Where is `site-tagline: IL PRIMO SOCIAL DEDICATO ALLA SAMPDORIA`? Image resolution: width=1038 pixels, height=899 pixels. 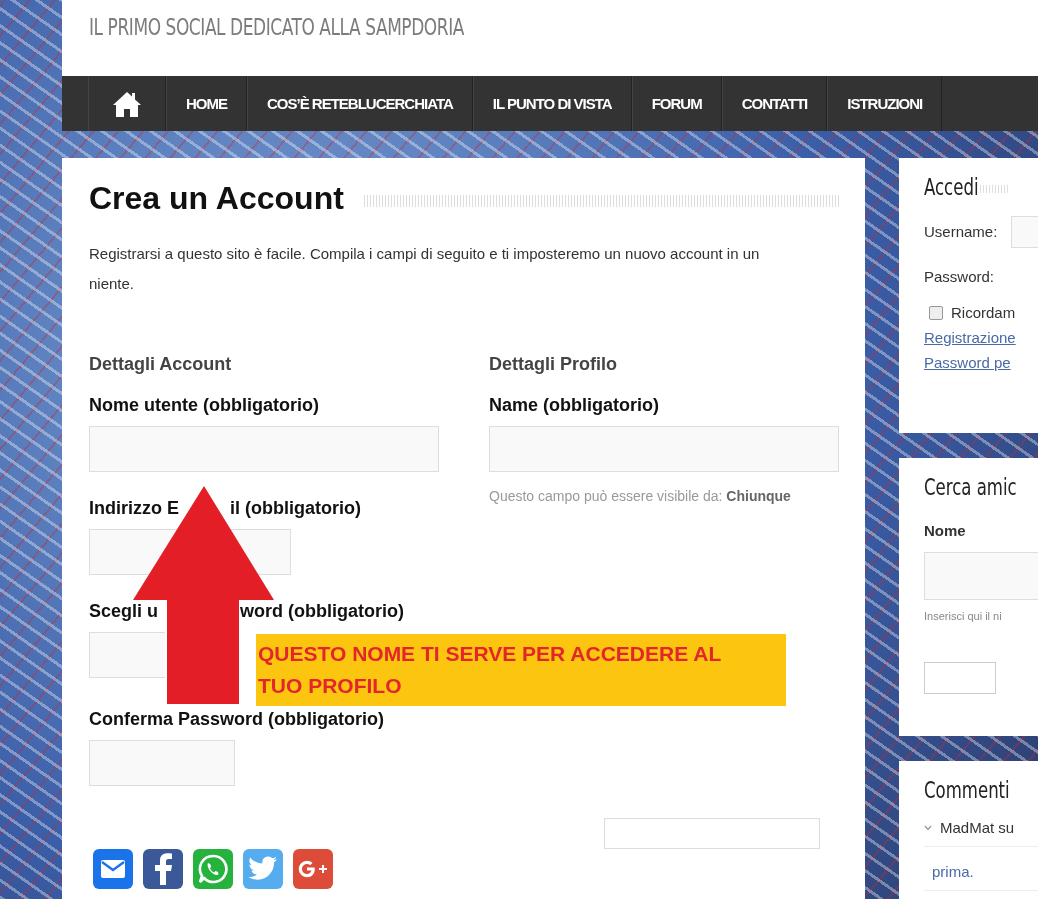
site-tagline: IL PRIMO SOCIAL DEDICATO ALLA SAMPDORIA is located at coordinates (276, 27).